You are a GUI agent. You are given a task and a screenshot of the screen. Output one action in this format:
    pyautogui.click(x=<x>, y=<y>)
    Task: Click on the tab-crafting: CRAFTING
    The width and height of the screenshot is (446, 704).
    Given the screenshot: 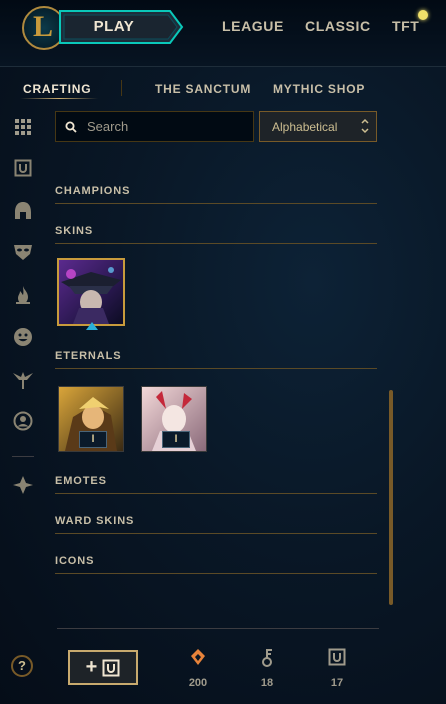 What is the action you would take?
    pyautogui.click(x=57, y=89)
    